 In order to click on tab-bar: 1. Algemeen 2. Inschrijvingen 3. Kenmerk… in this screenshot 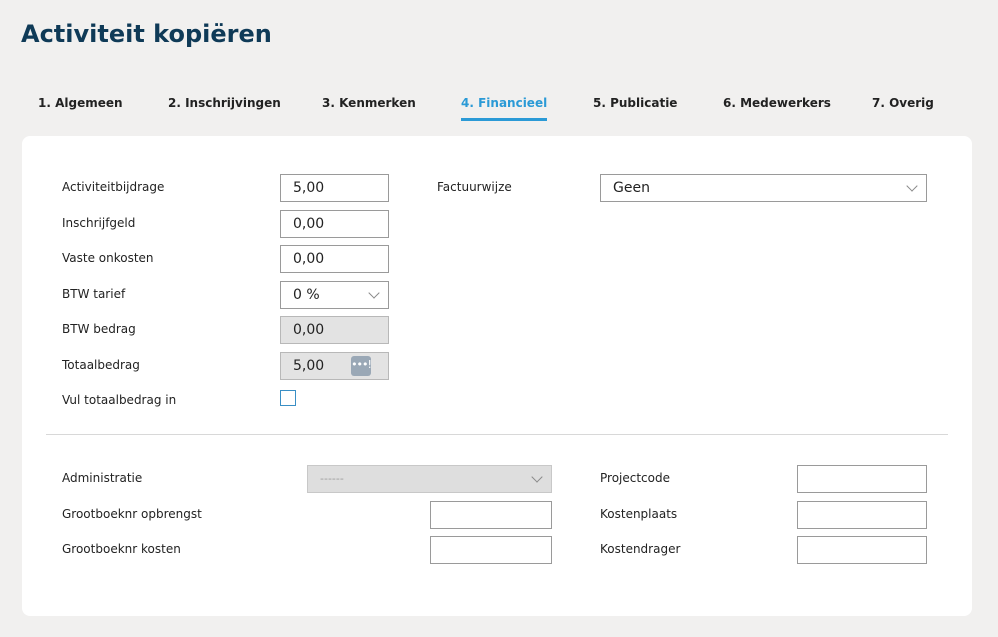, I will do `click(499, 111)`.